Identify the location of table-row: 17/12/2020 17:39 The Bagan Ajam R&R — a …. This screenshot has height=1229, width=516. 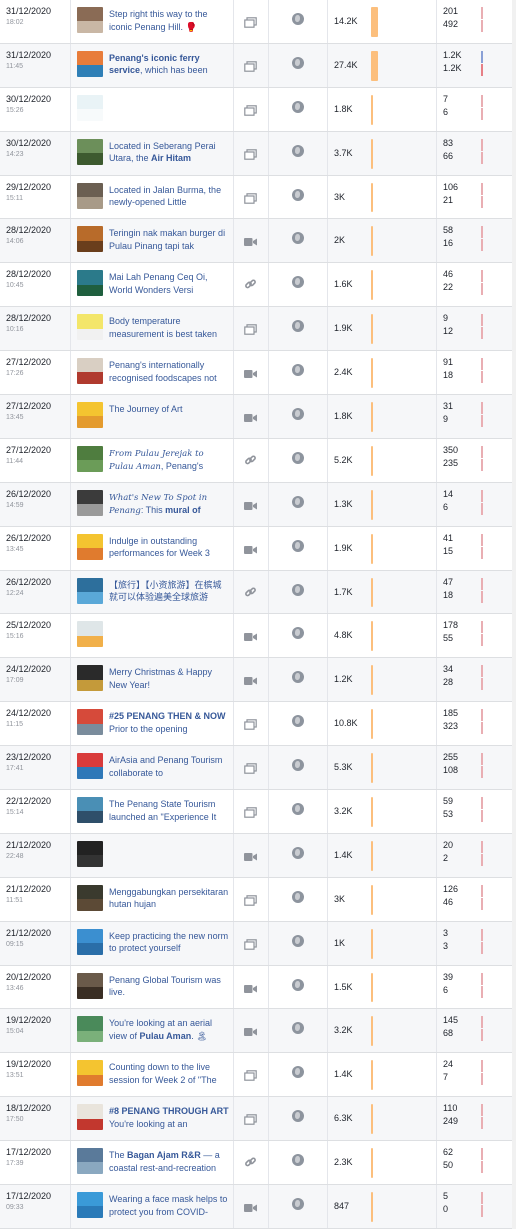
(258, 1163).